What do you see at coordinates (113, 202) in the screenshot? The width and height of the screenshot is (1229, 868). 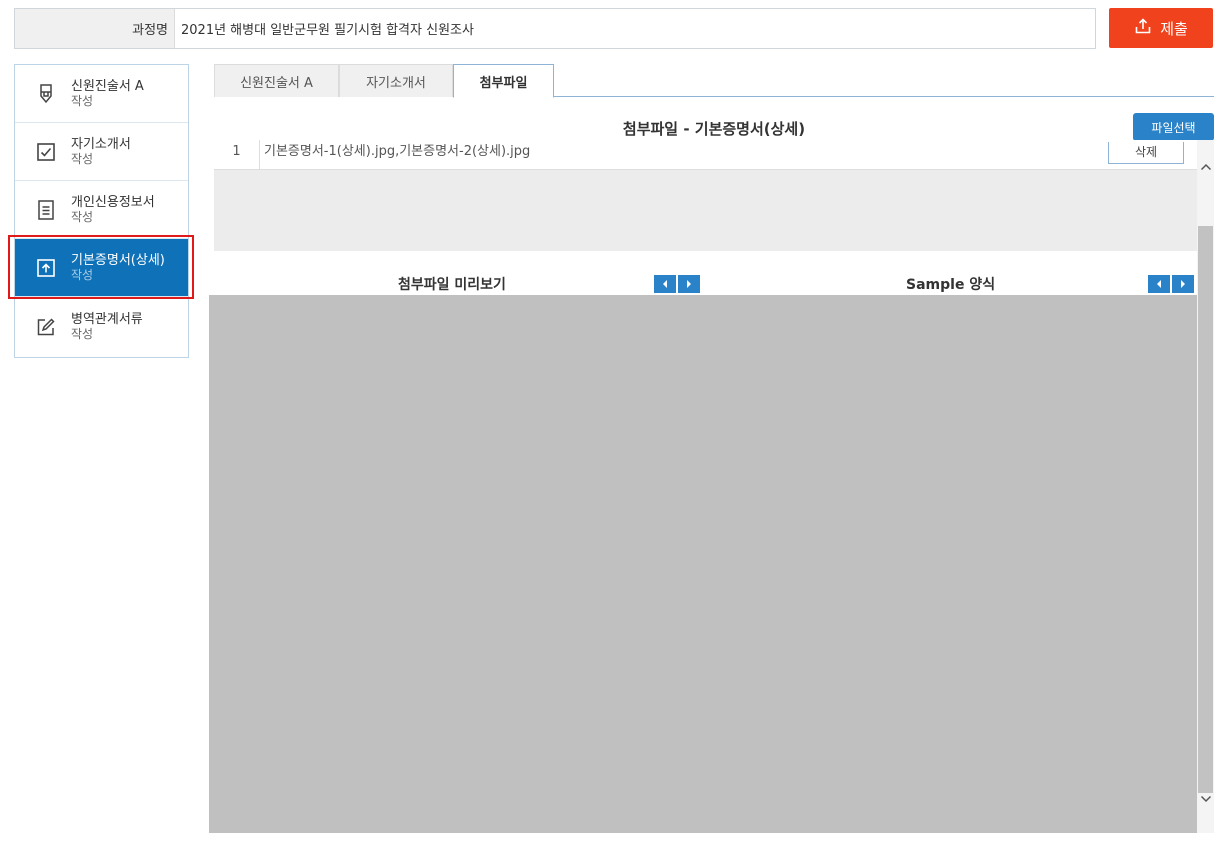 I see `sidebar-item-label: 개인신용정보서` at bounding box center [113, 202].